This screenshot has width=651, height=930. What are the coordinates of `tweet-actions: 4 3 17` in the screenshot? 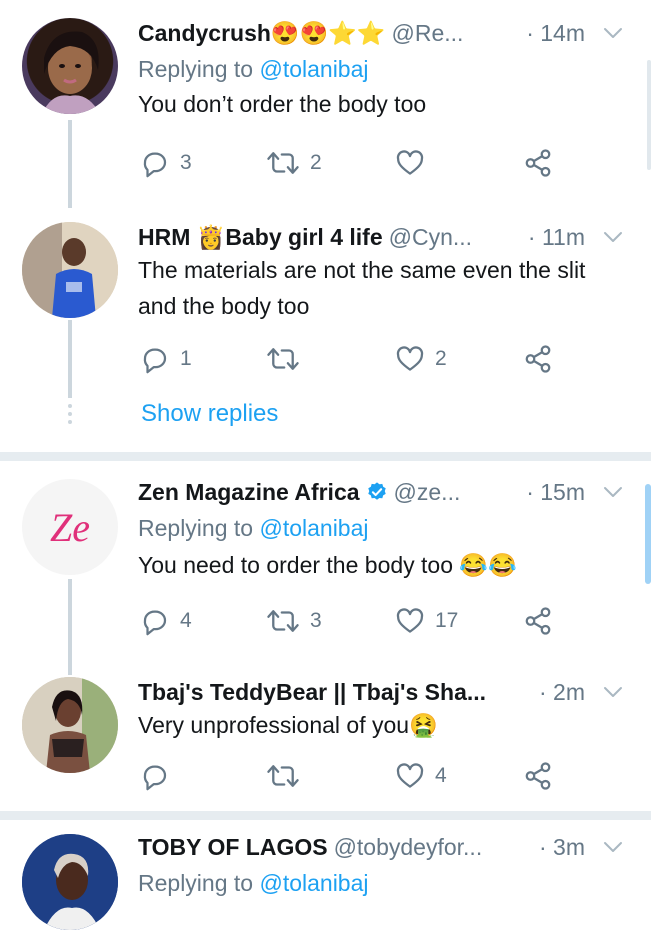 It's located at (325, 621).